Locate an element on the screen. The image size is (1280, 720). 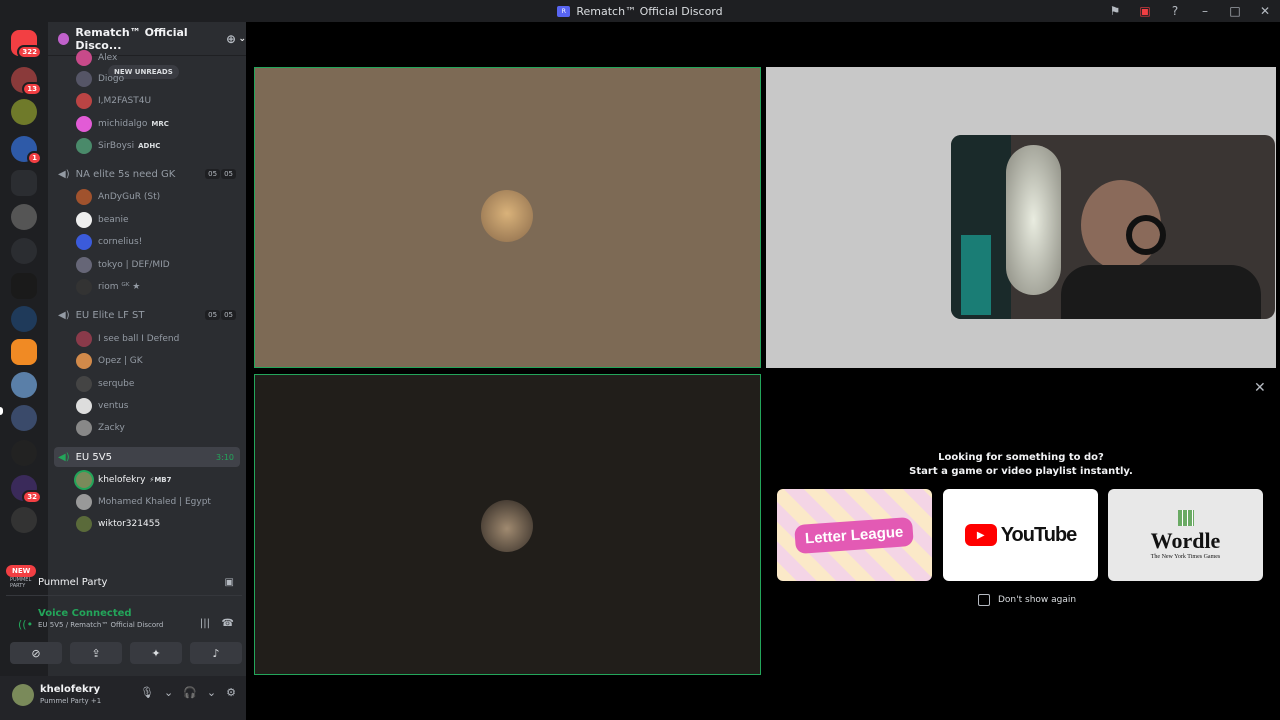
webcam-shirt is located at coordinates (1161, 292).